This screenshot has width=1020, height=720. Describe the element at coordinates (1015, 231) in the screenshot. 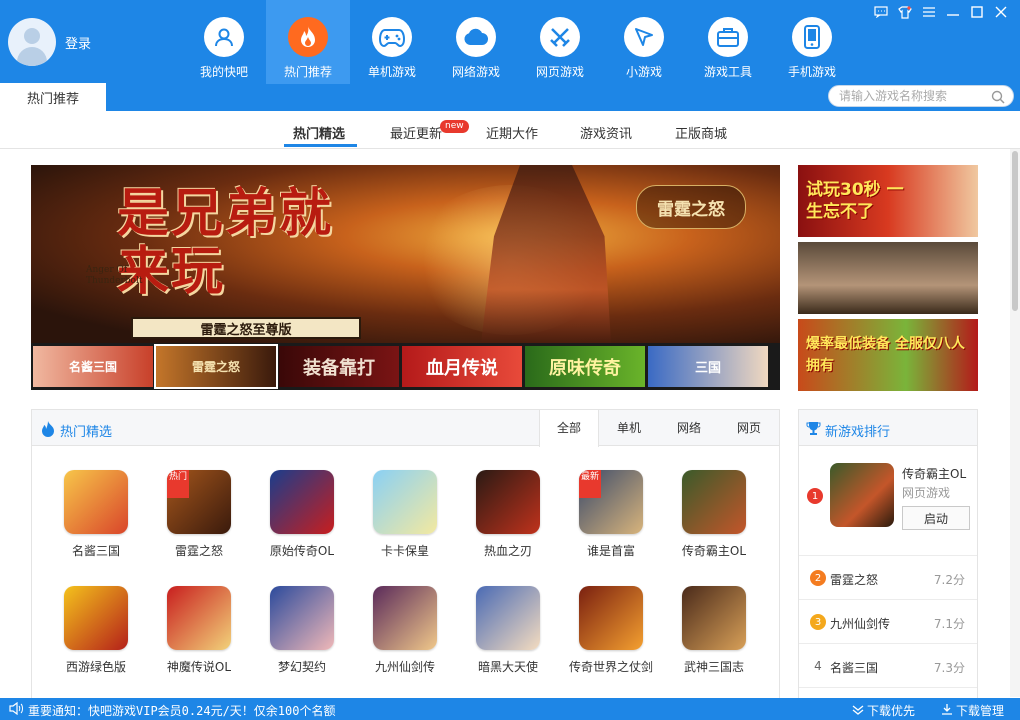

I see `scrollbar-thumb` at that location.